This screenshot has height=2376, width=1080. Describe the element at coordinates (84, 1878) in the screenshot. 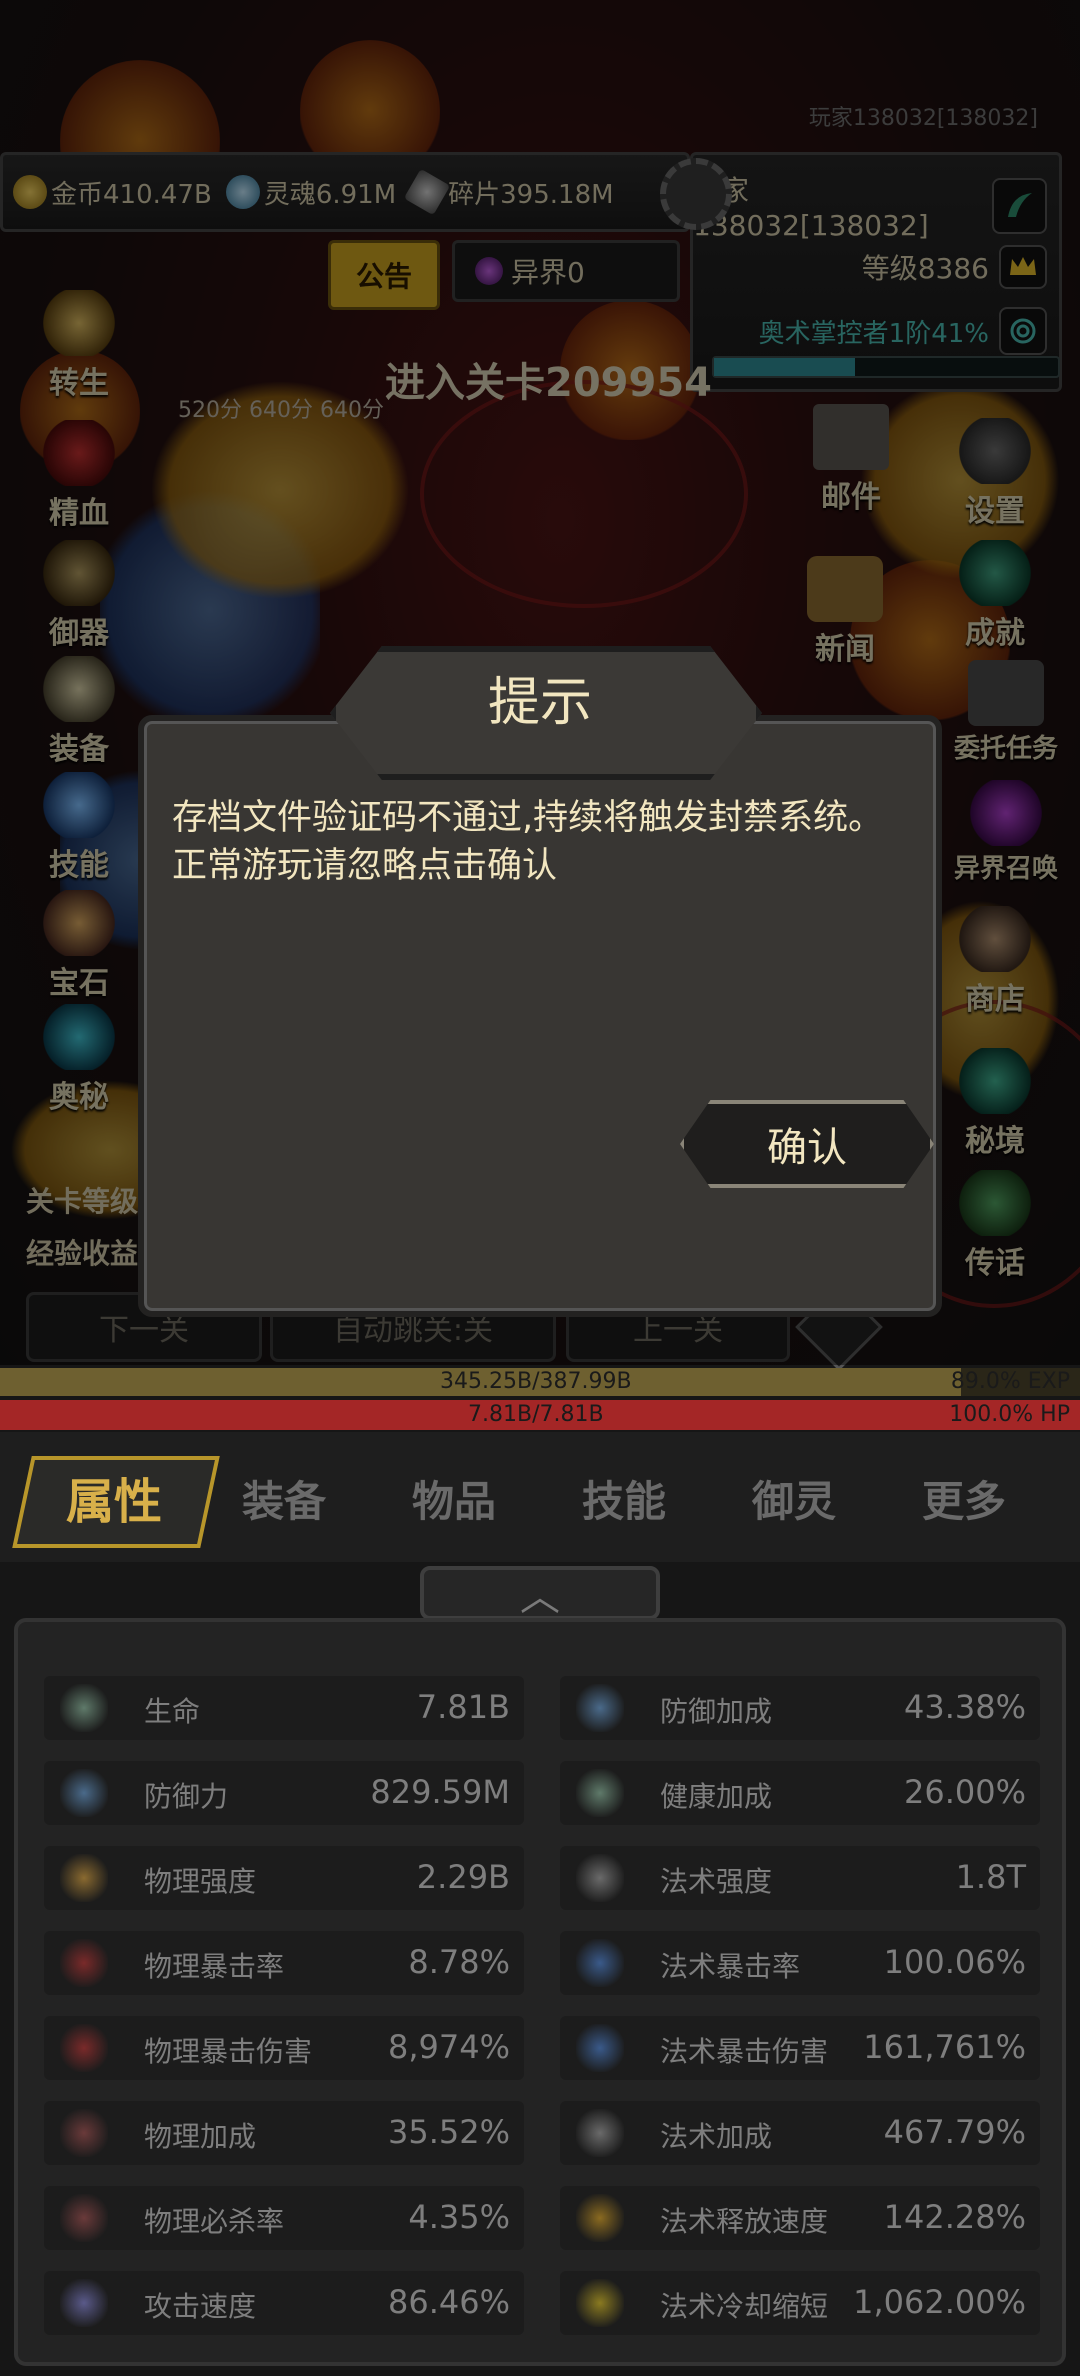

I see `sword-icon` at that location.